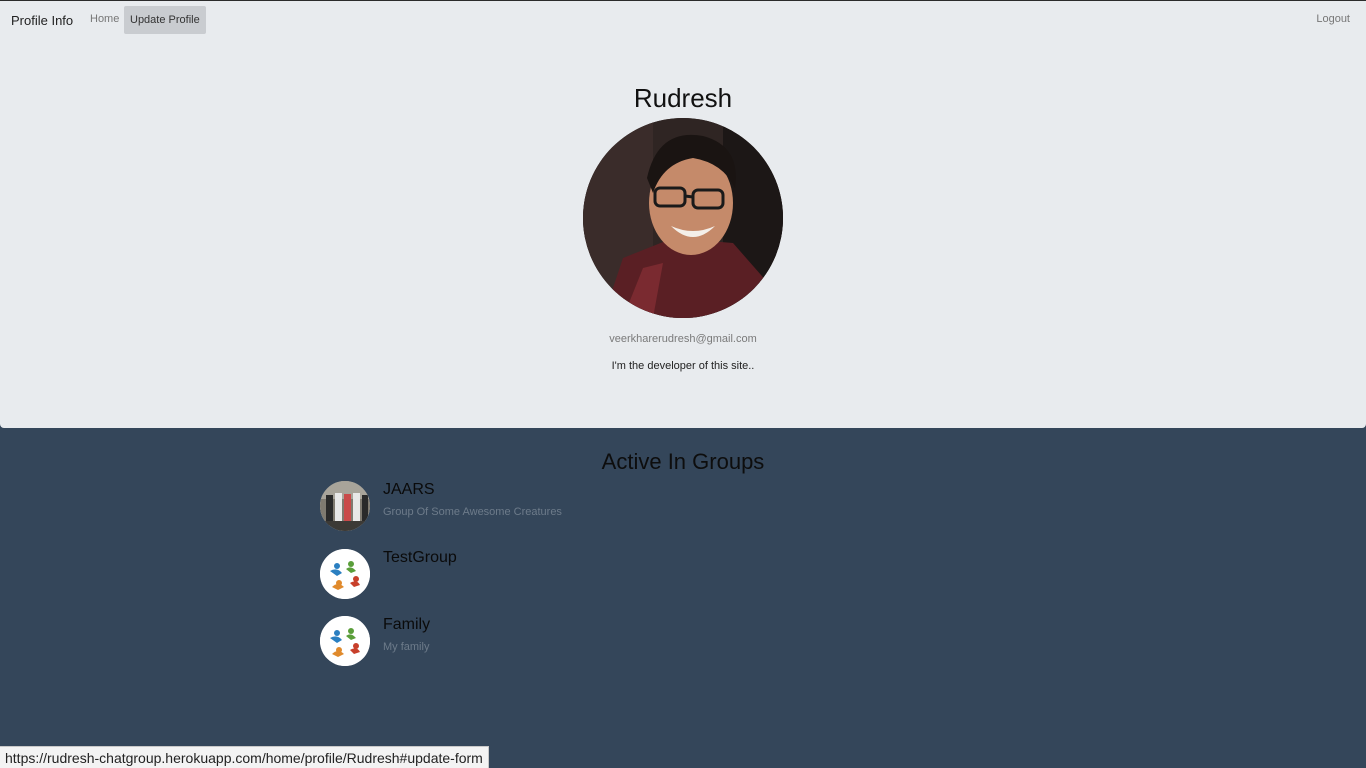 Image resolution: width=1366 pixels, height=768 pixels. What do you see at coordinates (165, 20) in the screenshot?
I see `nav-update-profile-link: Update Profile` at bounding box center [165, 20].